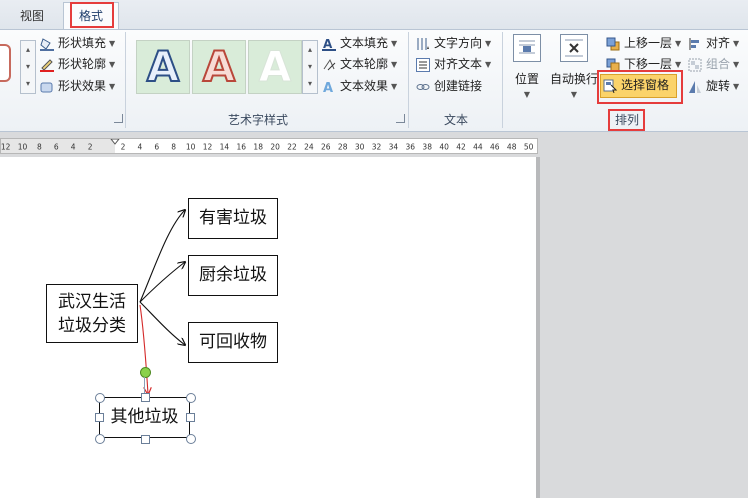 Image resolution: width=748 pixels, height=498 pixels. What do you see at coordinates (190, 417) in the screenshot?
I see `resize-handle-e` at bounding box center [190, 417].